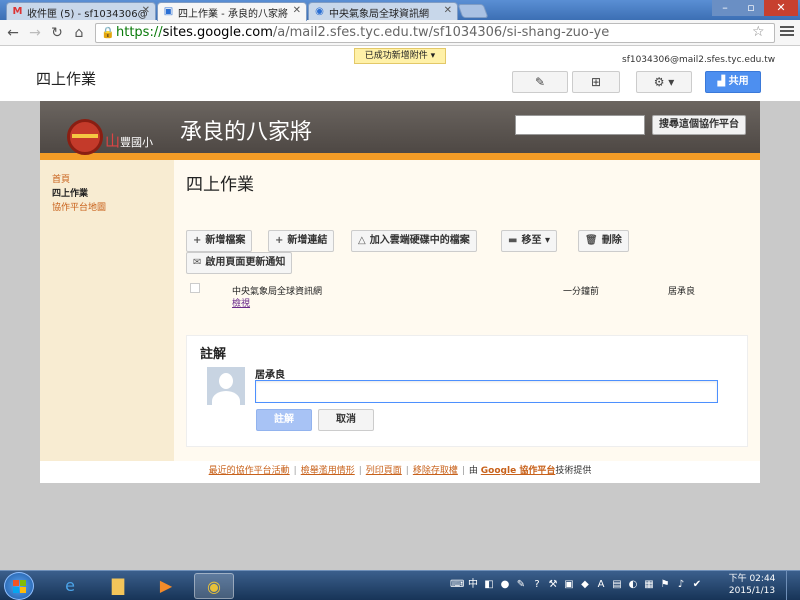  I want to click on school-logo-icon, so click(85, 137).